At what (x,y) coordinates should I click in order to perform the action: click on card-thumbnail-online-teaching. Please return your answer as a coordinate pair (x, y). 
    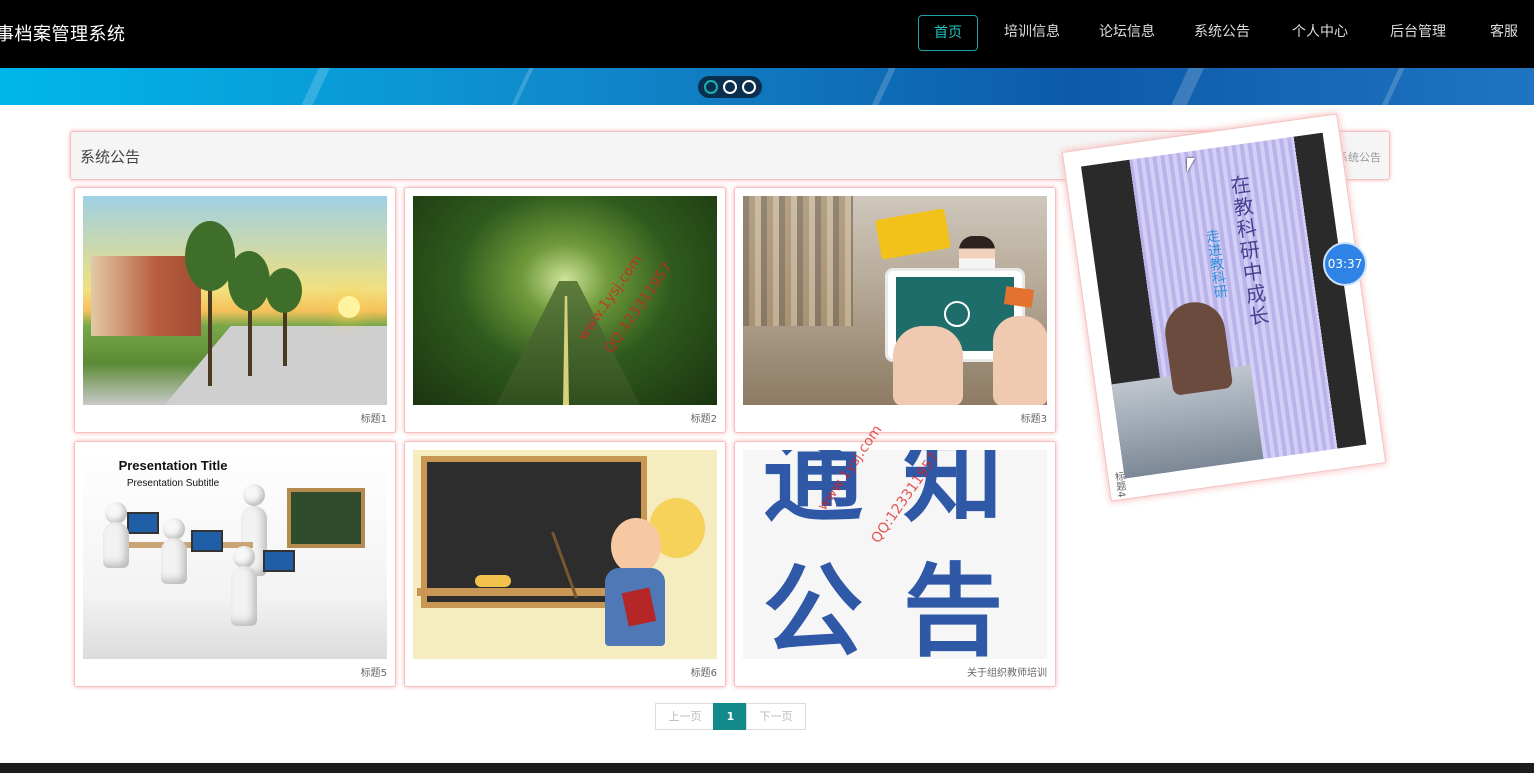
    Looking at the image, I should click on (895, 300).